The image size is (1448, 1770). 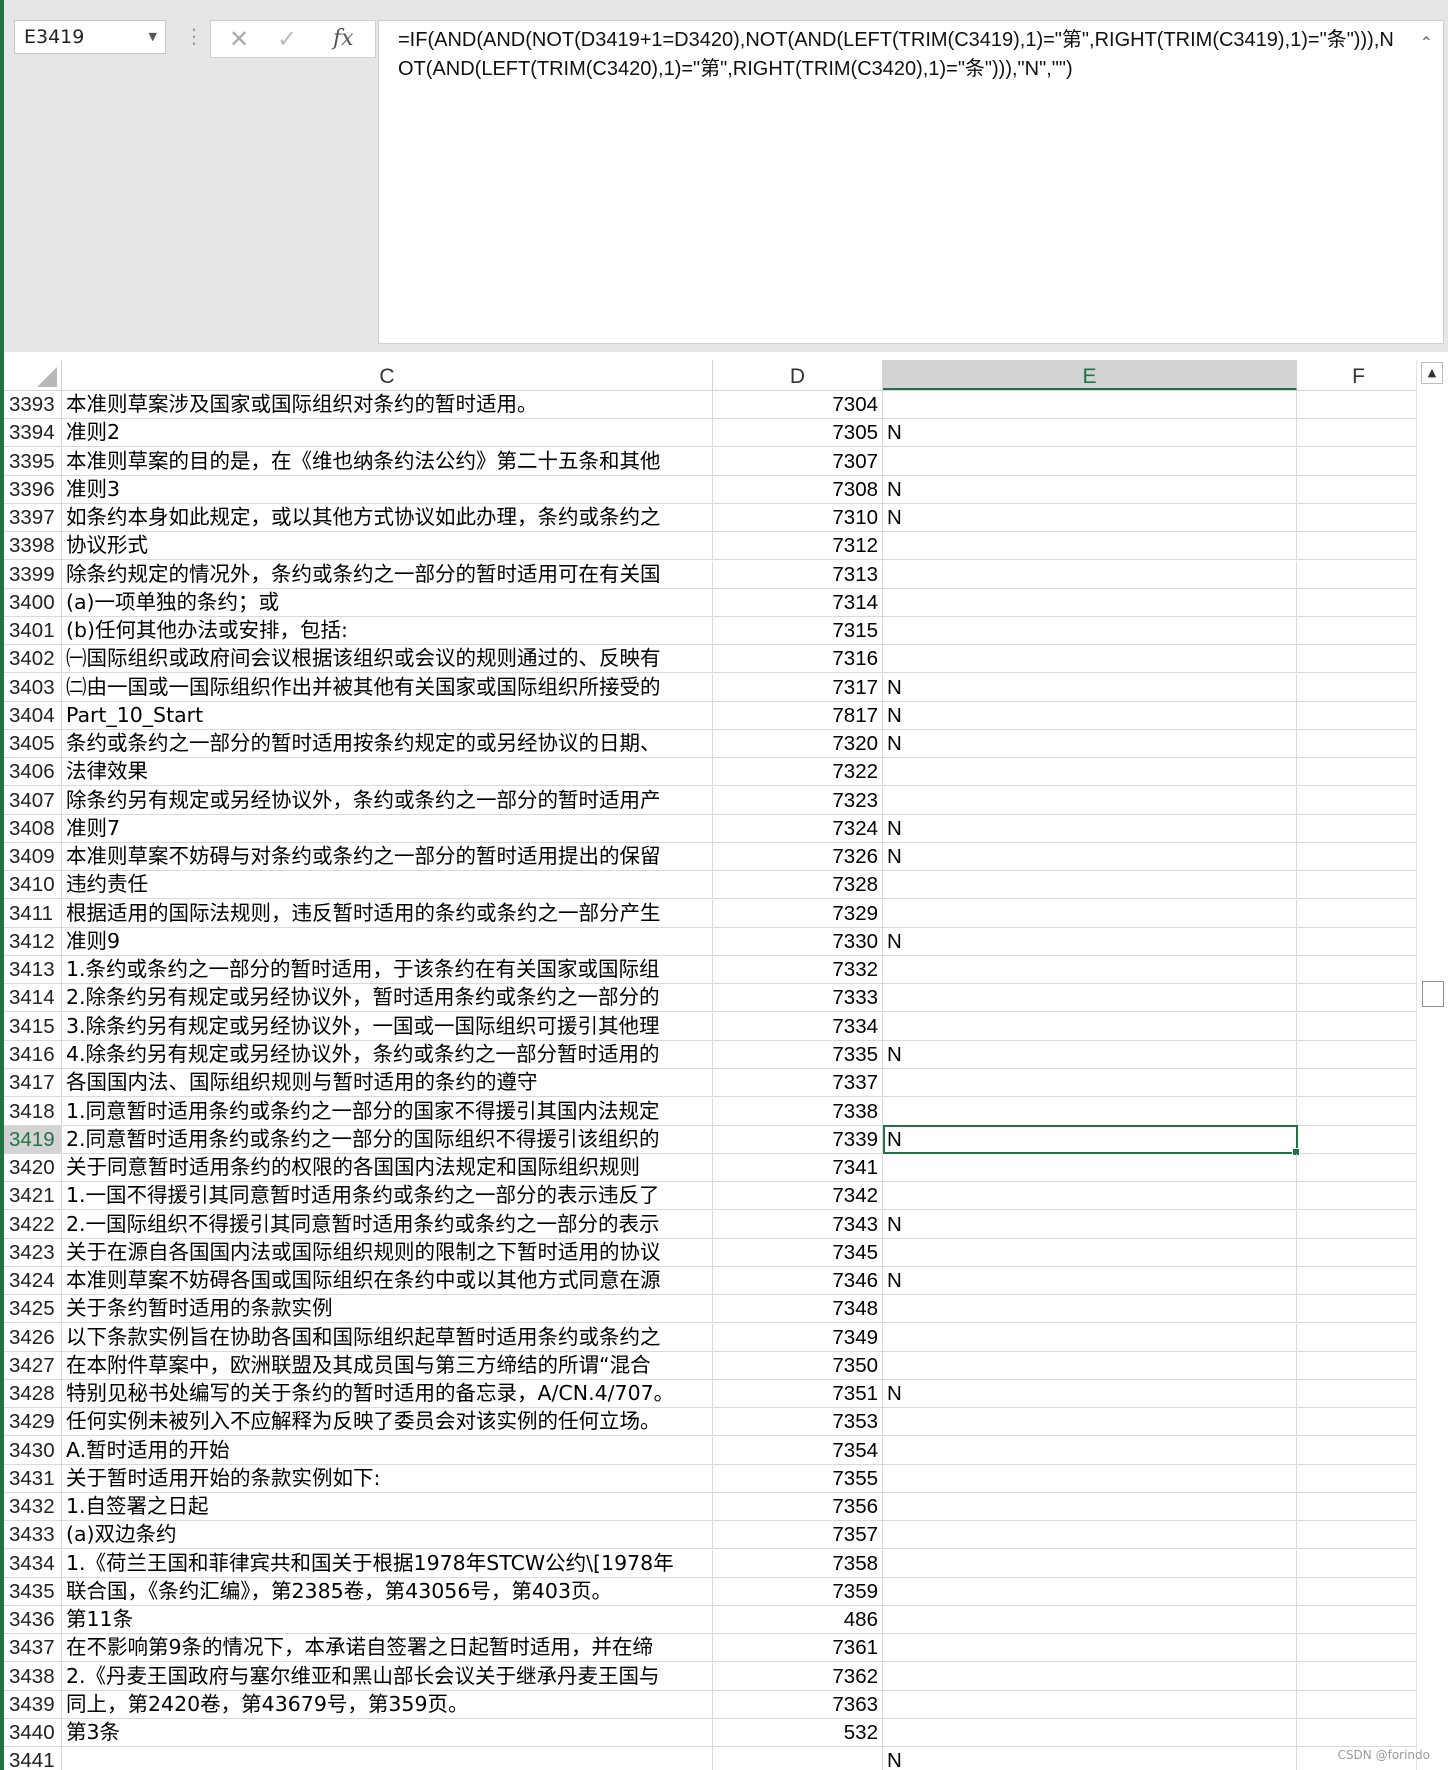 What do you see at coordinates (33, 433) in the screenshot?
I see `row-number: 3394` at bounding box center [33, 433].